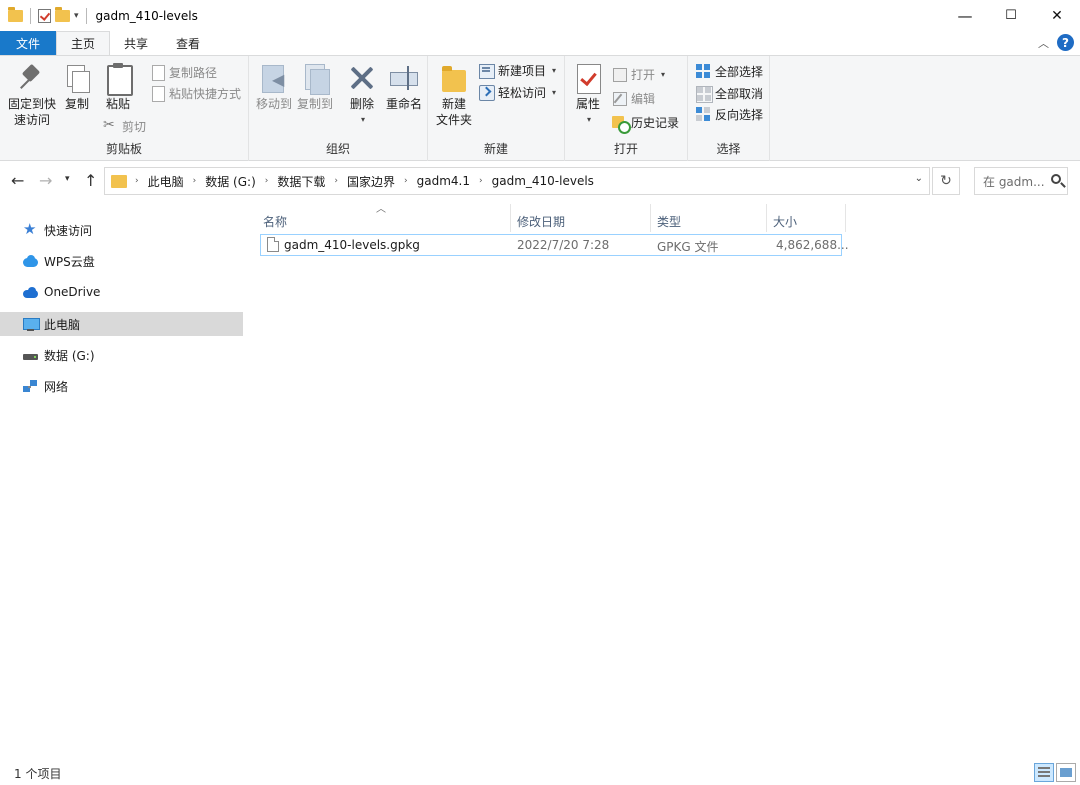 The image size is (1080, 785). I want to click on new-folder-button: 新建 文件夹, so click(454, 95).